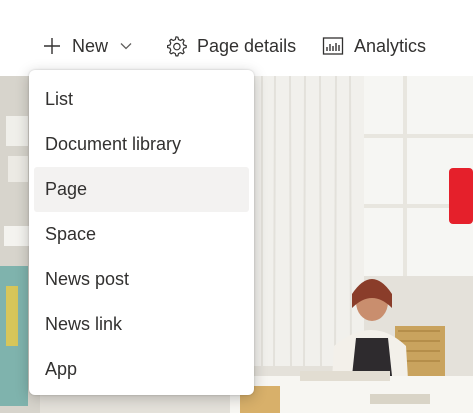 This screenshot has width=473, height=413. I want to click on analytics-button: Analytics, so click(374, 46).